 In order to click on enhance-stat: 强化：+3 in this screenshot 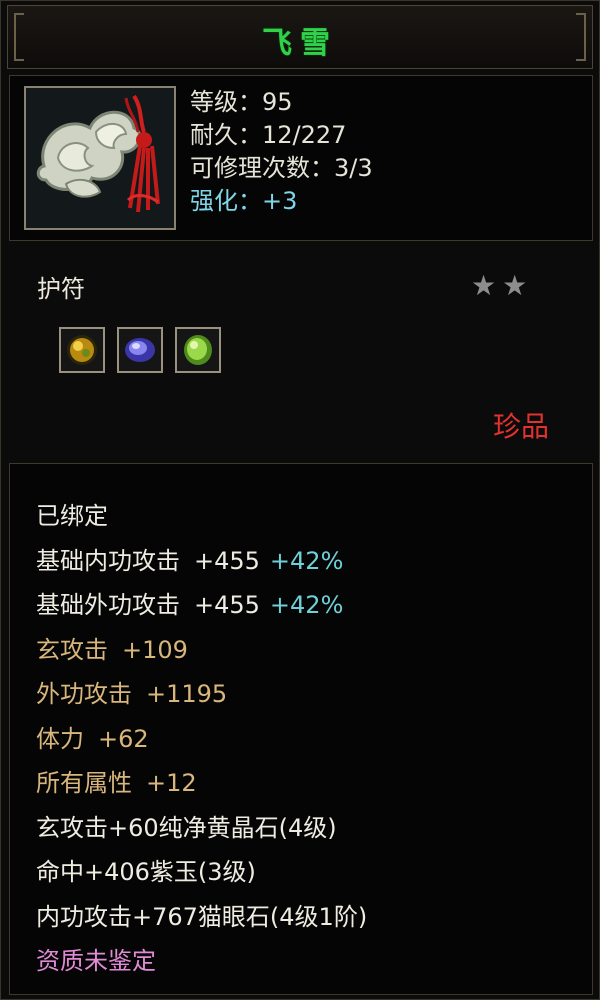, I will do `click(244, 201)`.